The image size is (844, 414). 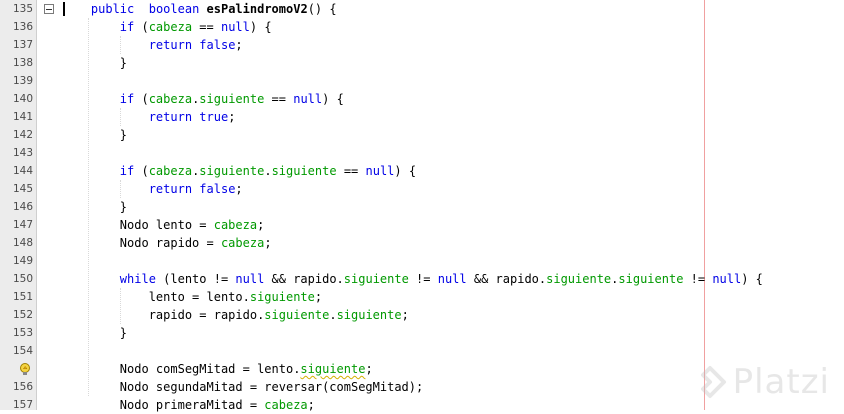 What do you see at coordinates (25, 369) in the screenshot?
I see `lightbulb-warning-icon` at bounding box center [25, 369].